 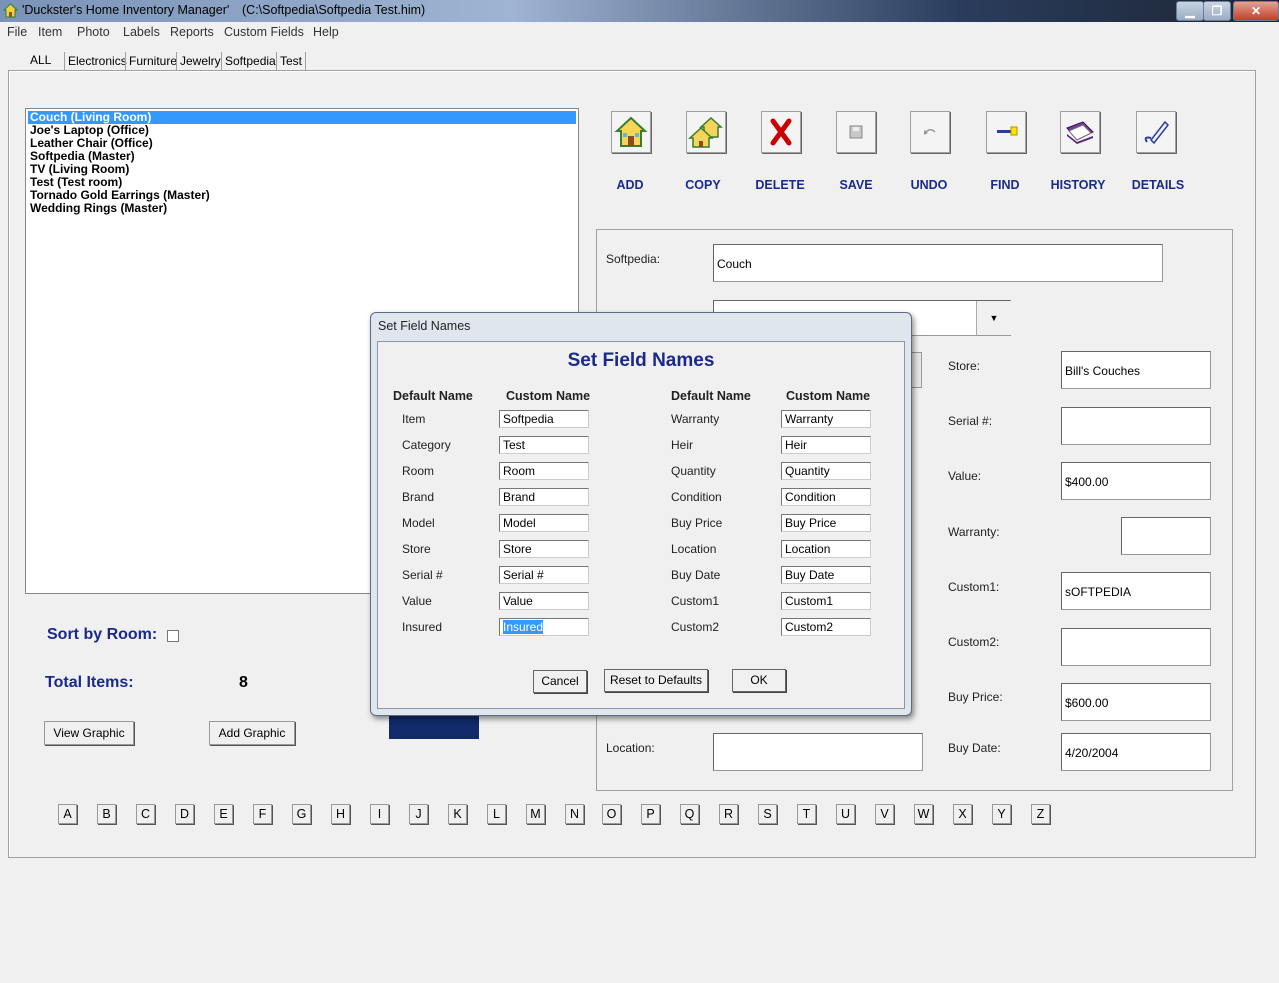 I want to click on add-button, so click(x=631, y=132).